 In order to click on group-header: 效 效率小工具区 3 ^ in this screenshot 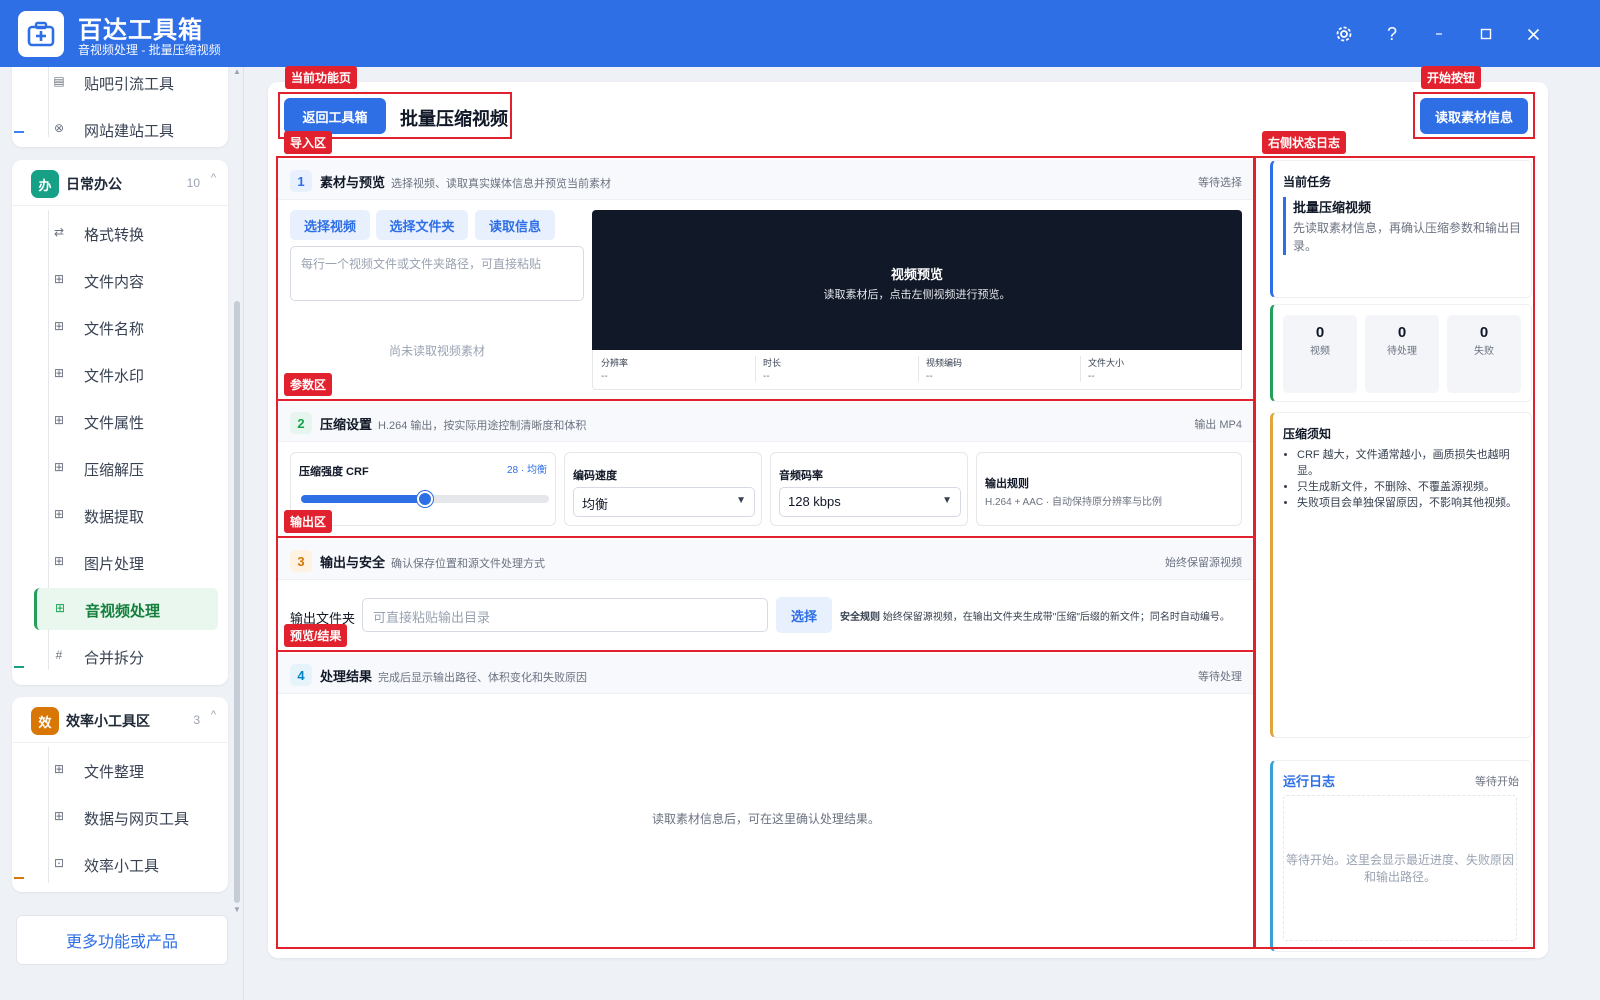, I will do `click(120, 720)`.